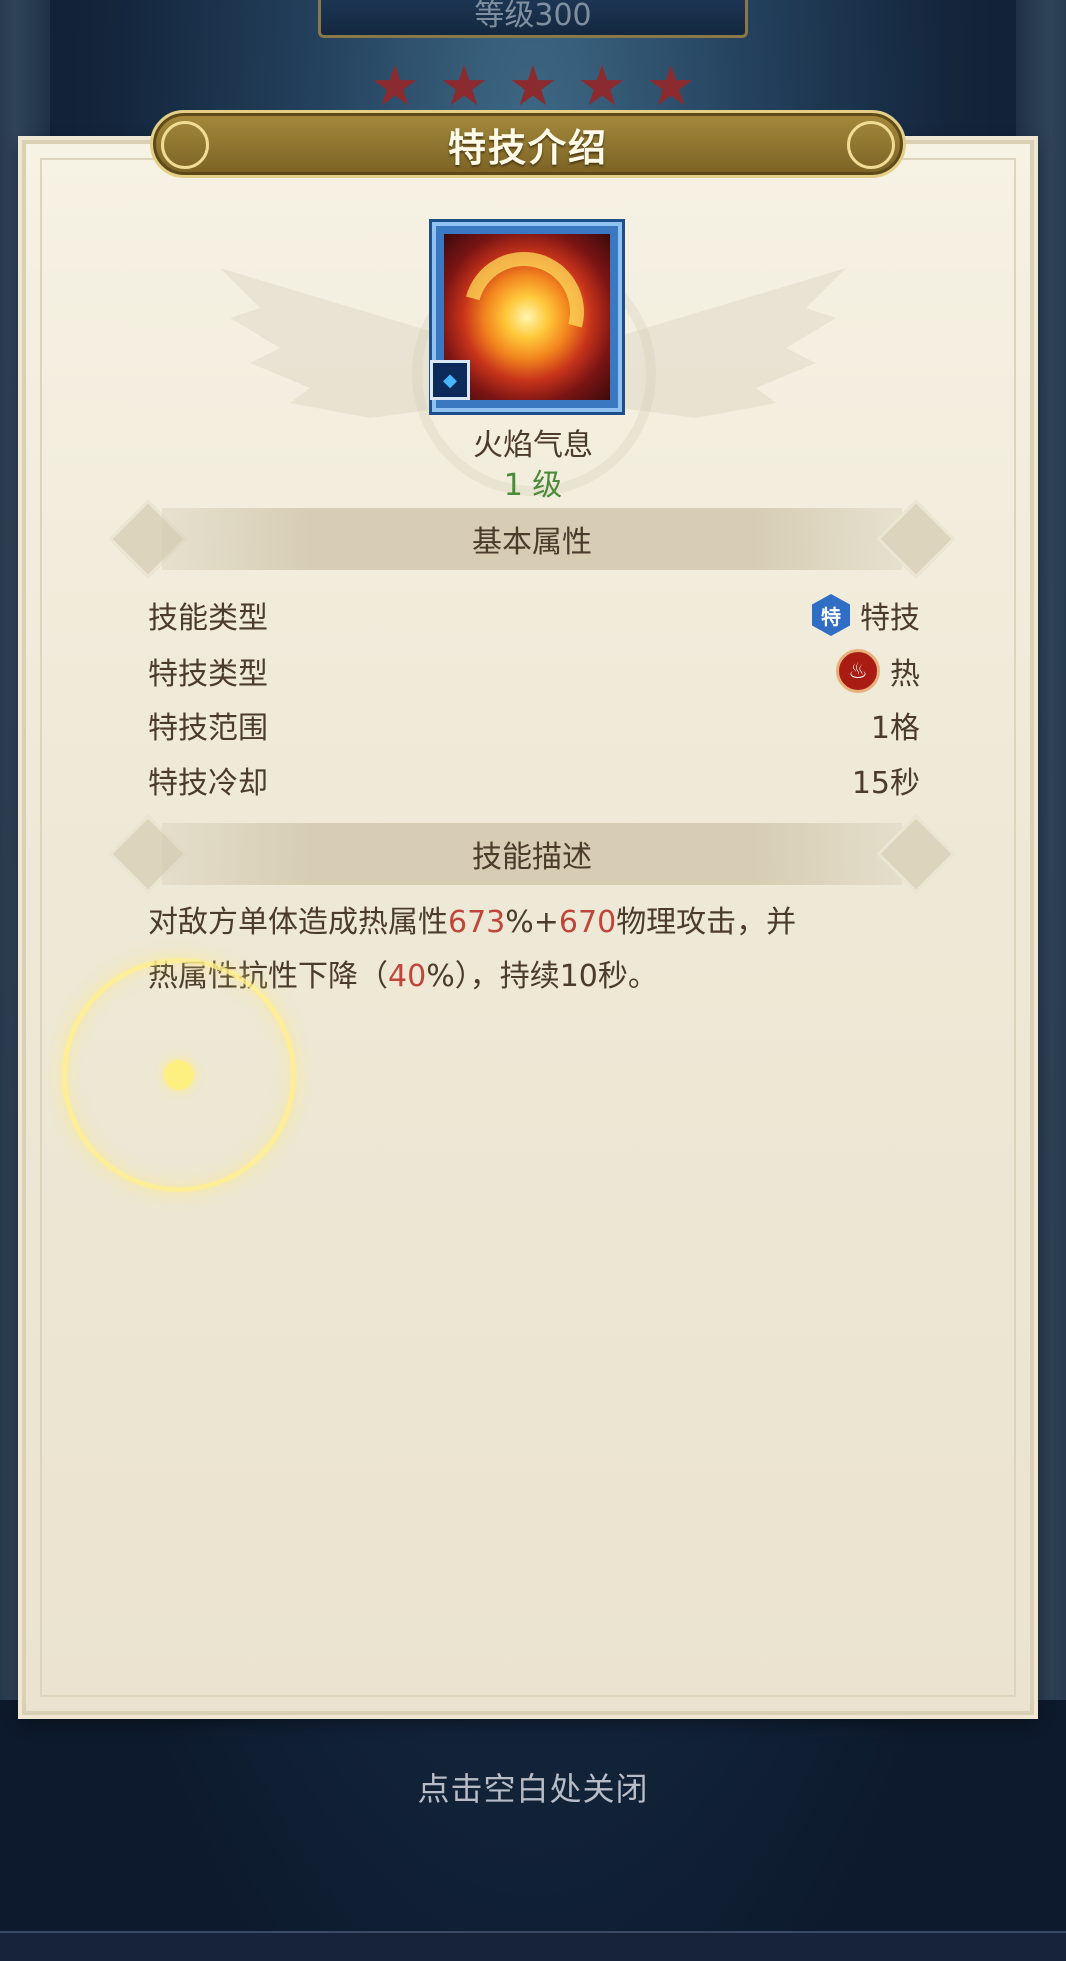  Describe the element at coordinates (208, 674) in the screenshot. I see `attr-label: 特技类型` at that location.